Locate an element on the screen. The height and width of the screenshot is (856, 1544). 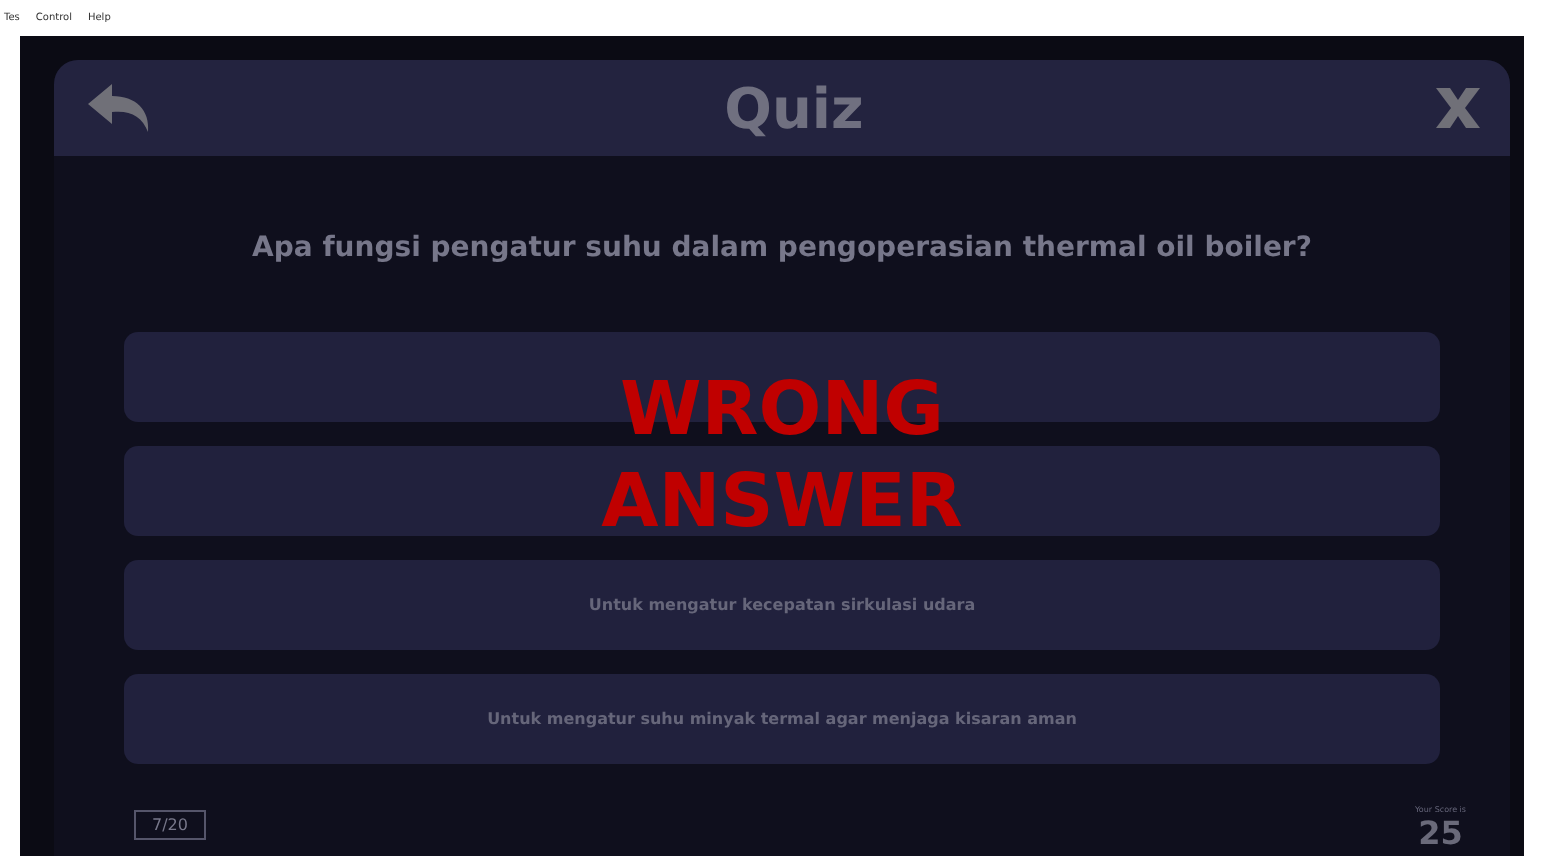
back-button is located at coordinates (120, 108).